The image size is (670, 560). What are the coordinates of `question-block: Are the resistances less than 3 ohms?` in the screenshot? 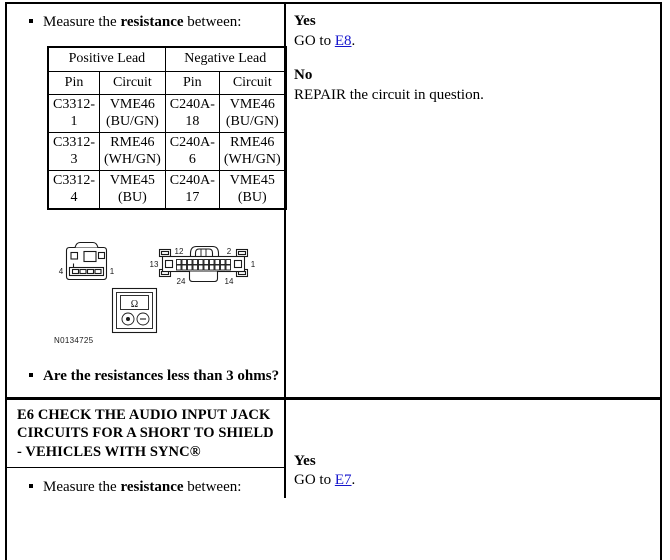 It's located at (145, 376).